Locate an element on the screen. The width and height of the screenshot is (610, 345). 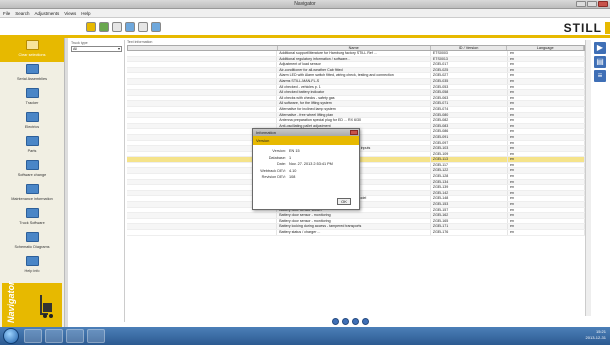
close-button is located at coordinates (603, 4).